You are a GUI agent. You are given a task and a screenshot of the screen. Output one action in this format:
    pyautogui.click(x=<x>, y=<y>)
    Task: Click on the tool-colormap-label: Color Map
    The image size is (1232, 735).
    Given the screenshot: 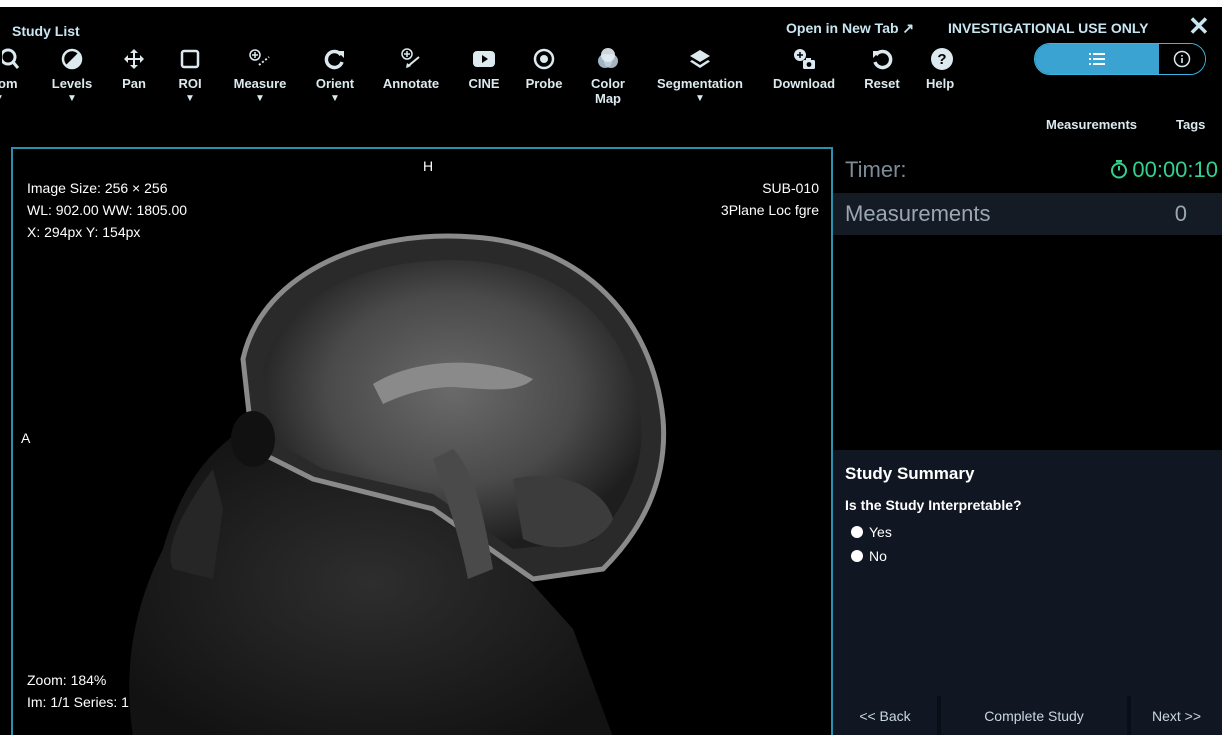 What is the action you would take?
    pyautogui.click(x=608, y=91)
    